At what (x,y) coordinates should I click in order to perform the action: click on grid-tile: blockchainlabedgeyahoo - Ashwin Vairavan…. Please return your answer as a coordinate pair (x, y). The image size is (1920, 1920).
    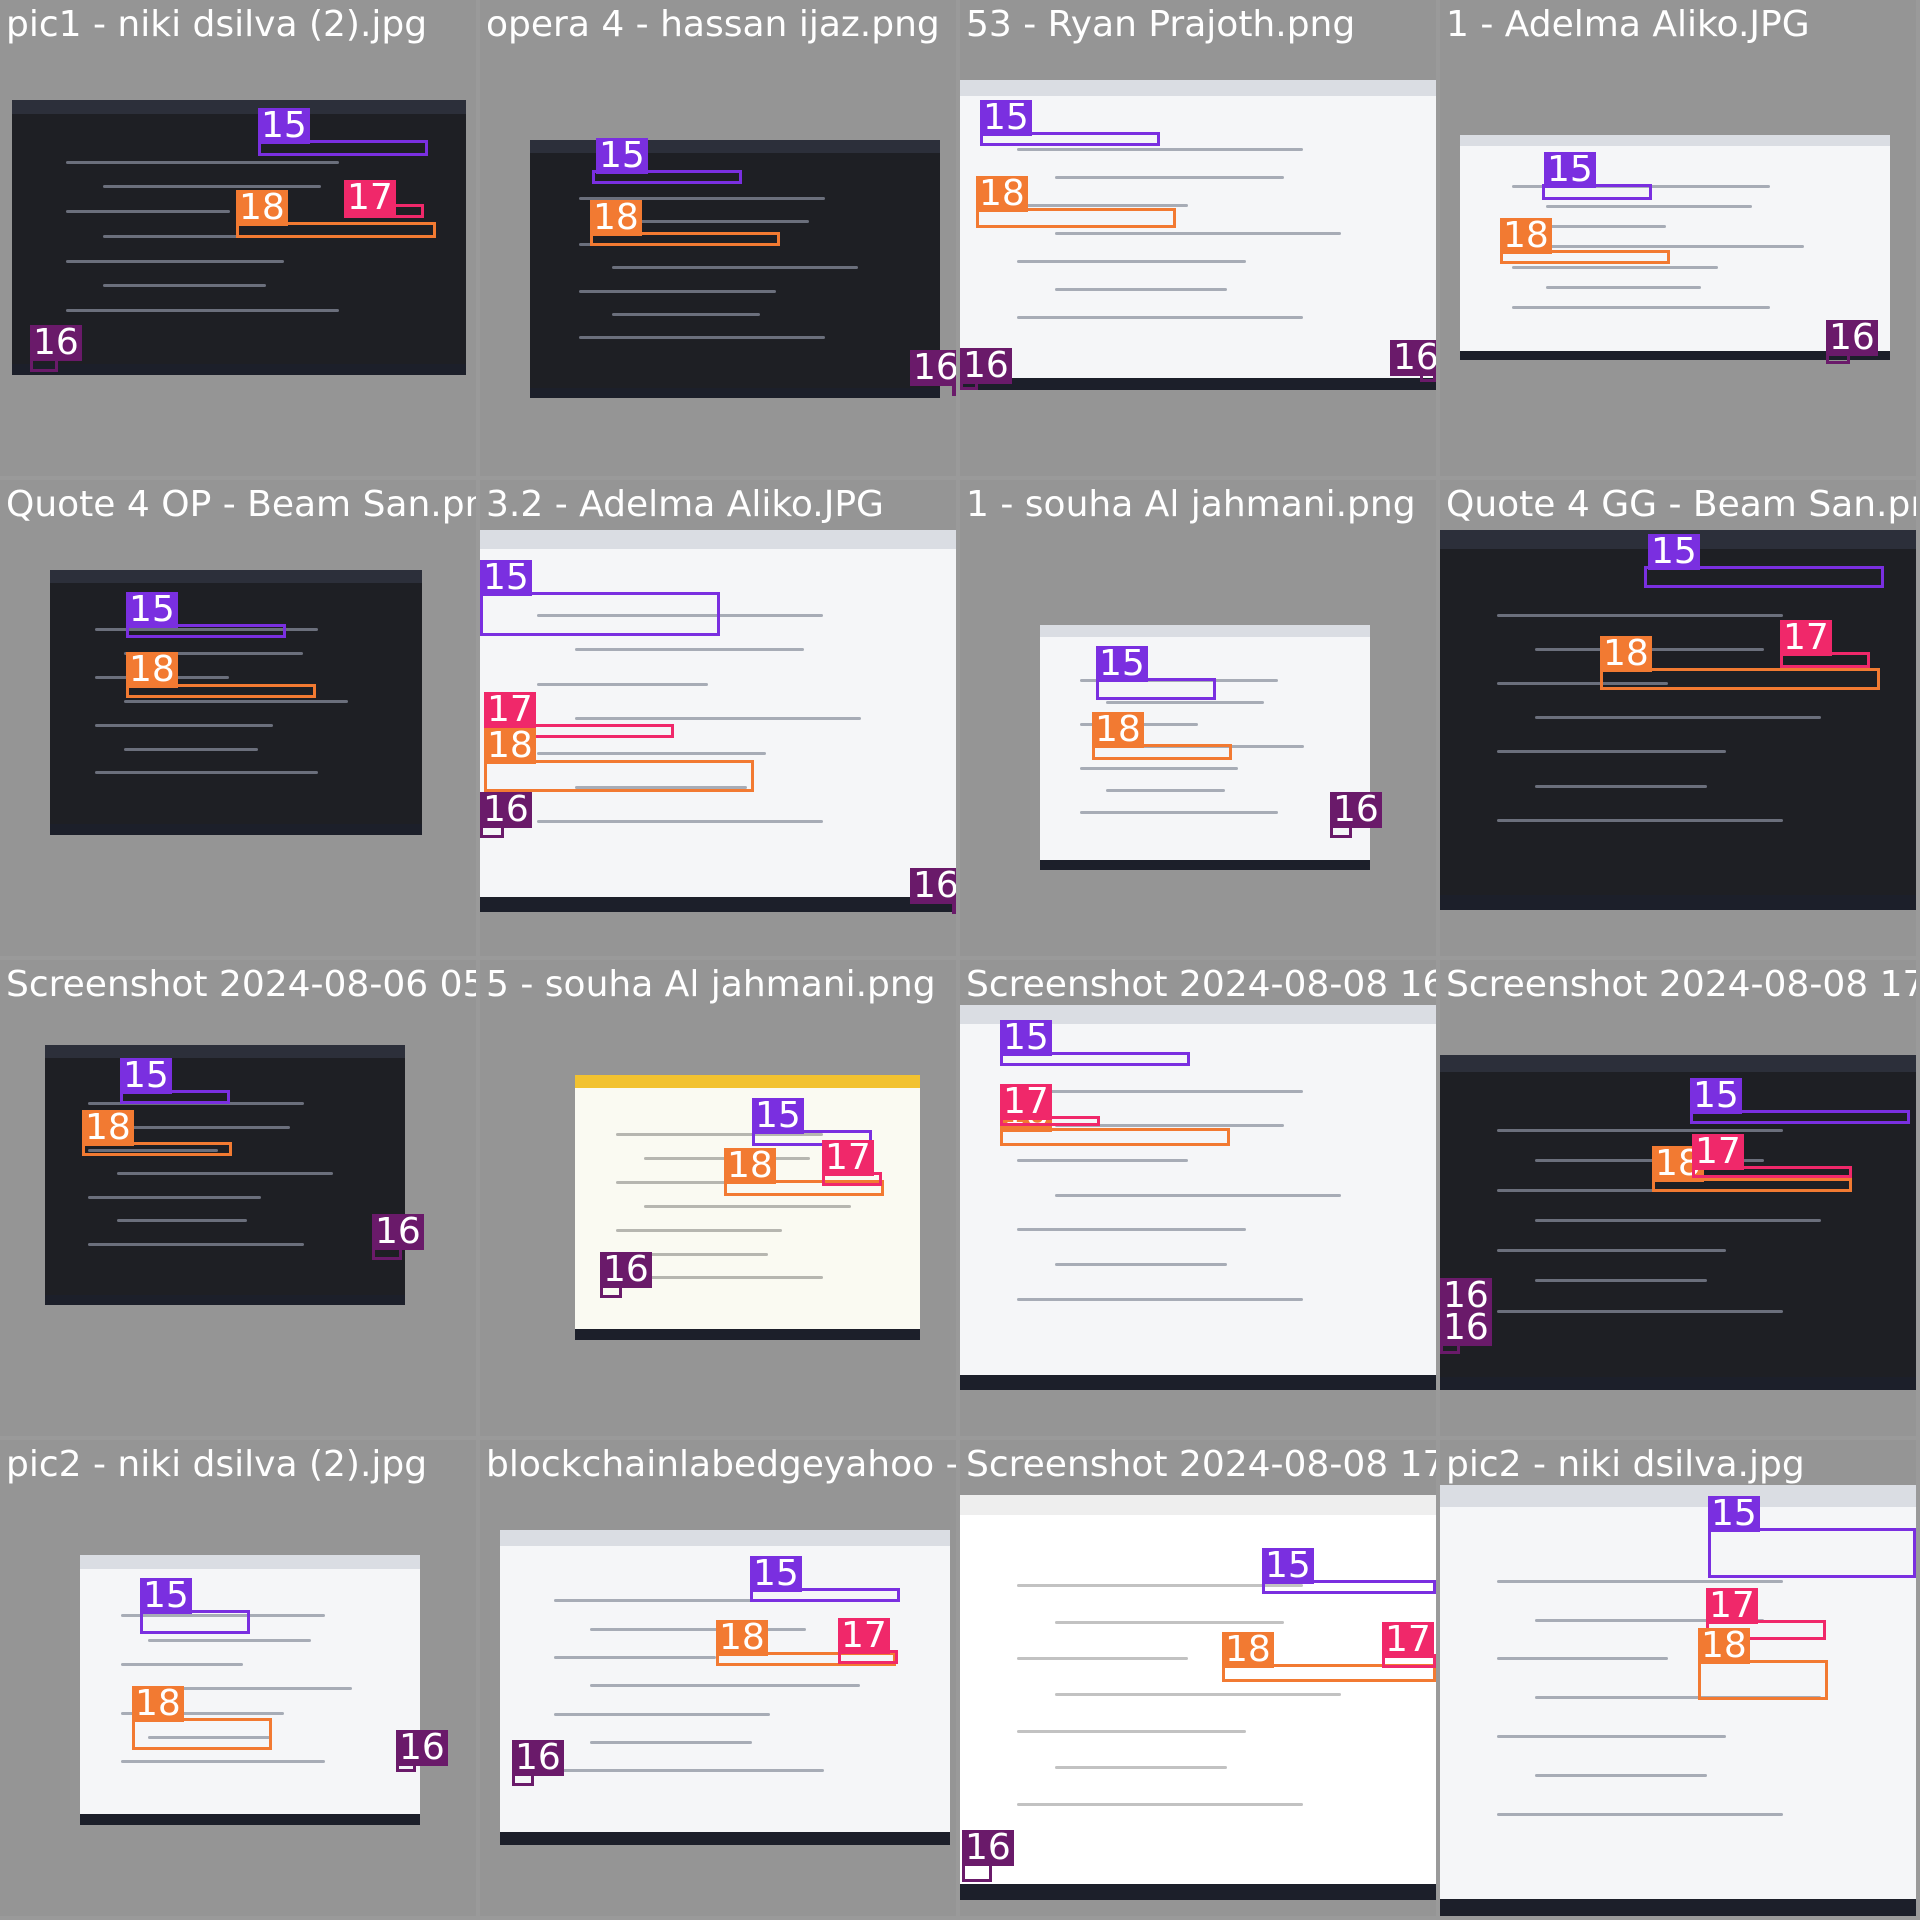
    Looking at the image, I should click on (718, 1678).